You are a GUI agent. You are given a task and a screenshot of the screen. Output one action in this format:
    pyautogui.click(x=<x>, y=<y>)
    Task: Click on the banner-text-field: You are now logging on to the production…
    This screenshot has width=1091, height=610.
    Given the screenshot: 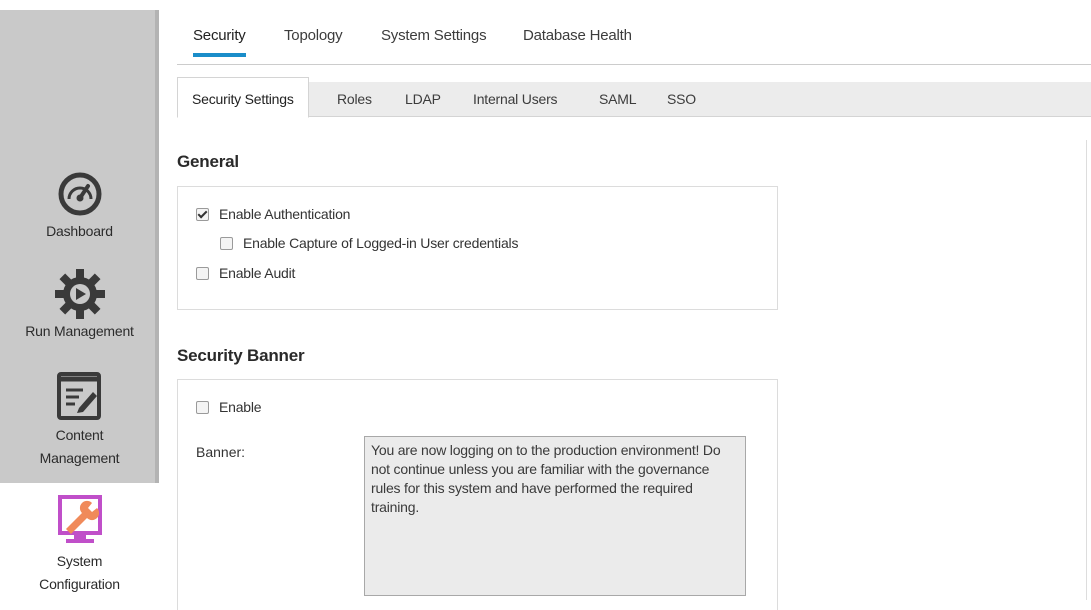 What is the action you would take?
    pyautogui.click(x=555, y=516)
    